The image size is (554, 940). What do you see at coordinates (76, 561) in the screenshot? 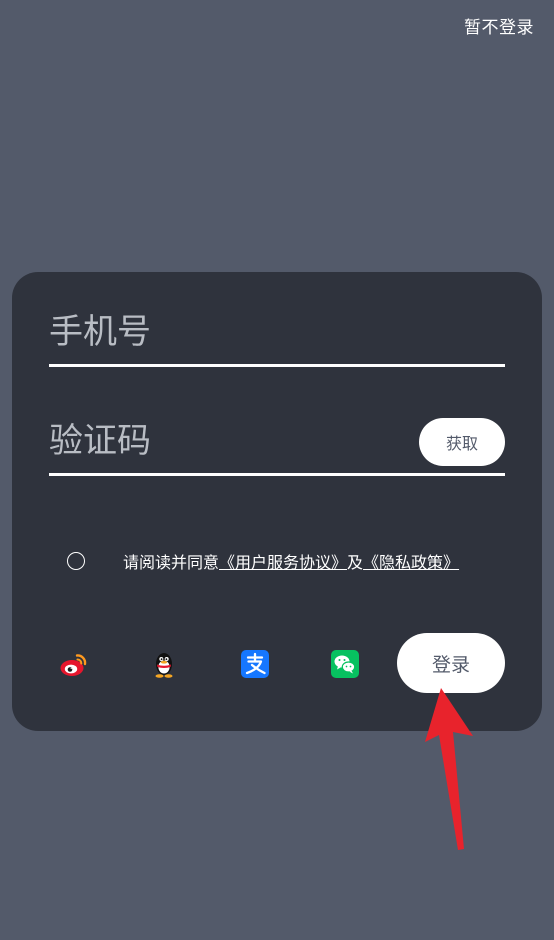
I see `agree-radio` at bounding box center [76, 561].